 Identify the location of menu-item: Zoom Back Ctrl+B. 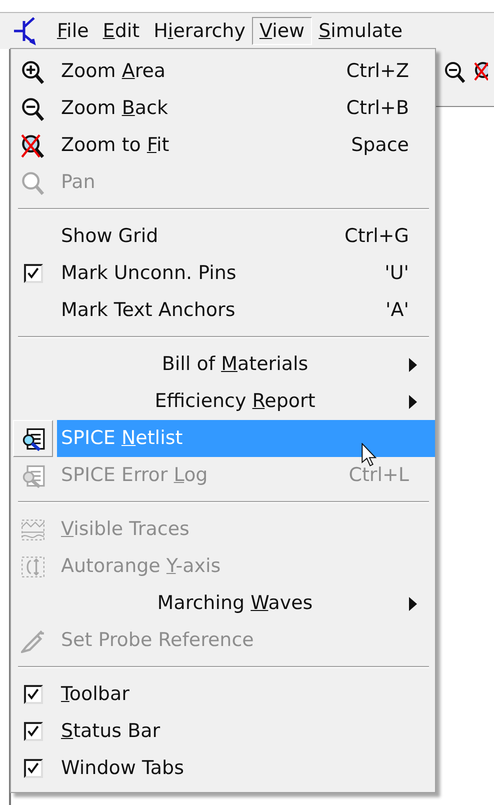
(224, 108).